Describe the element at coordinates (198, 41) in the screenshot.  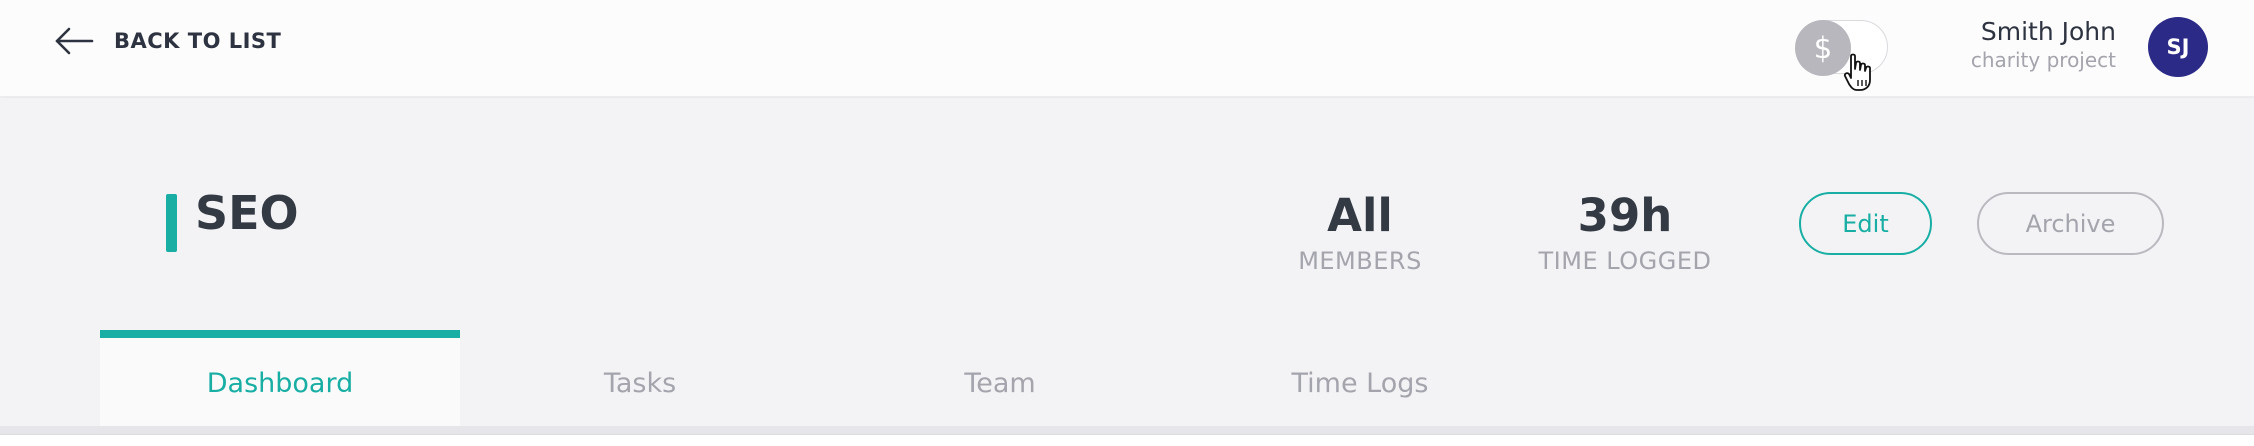
I see `back-to-list-label: BACK TO LIST` at that location.